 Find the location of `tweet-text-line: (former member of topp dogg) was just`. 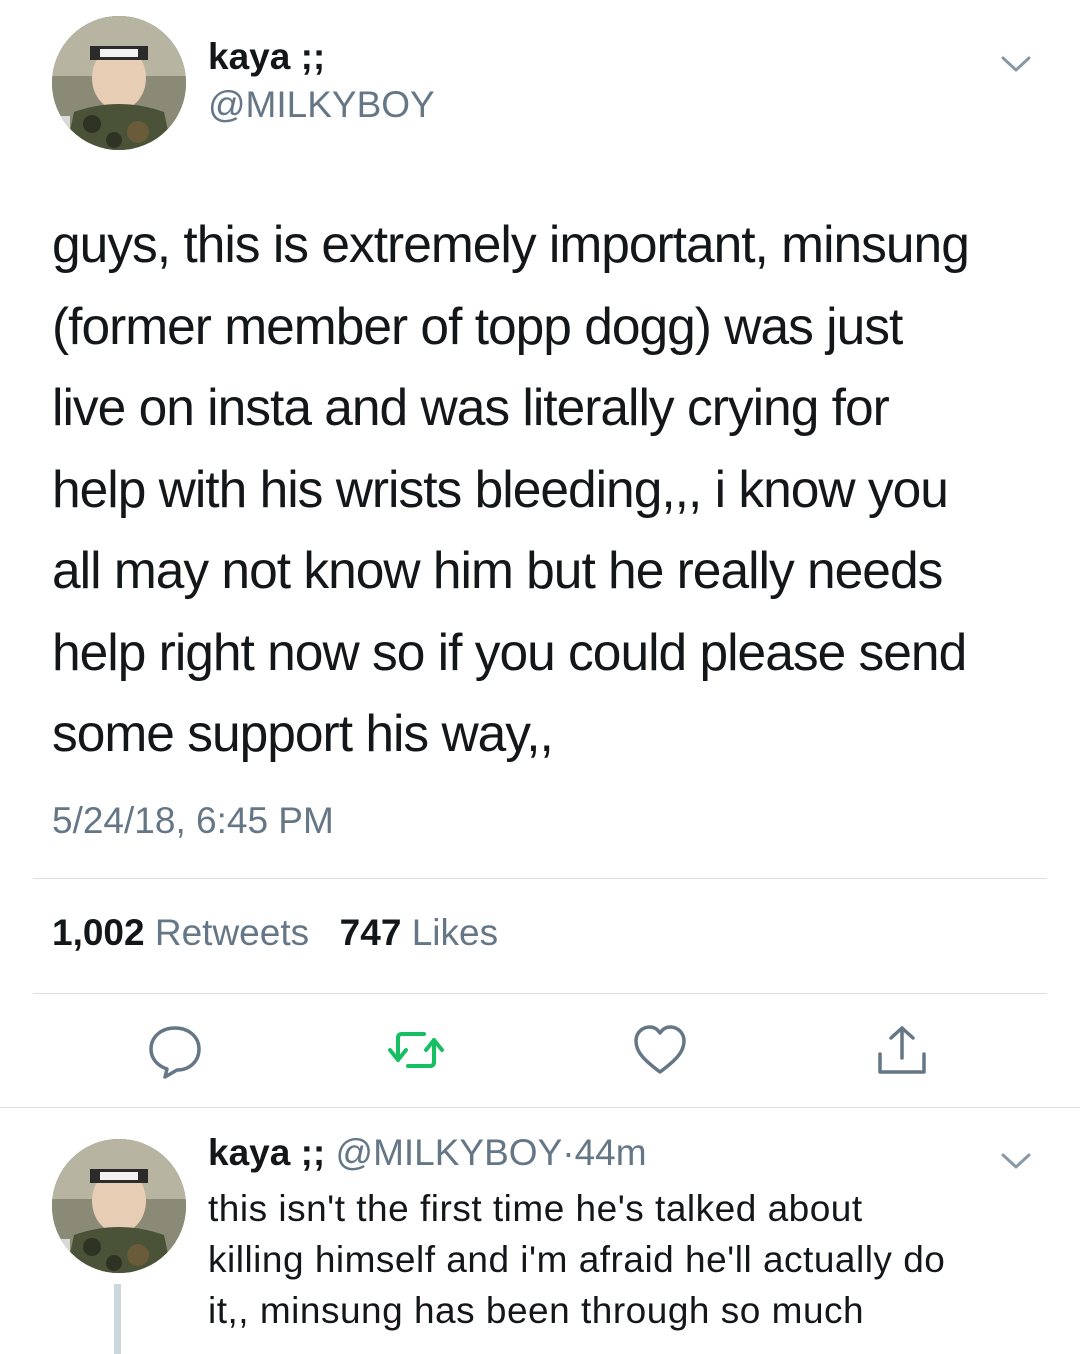

tweet-text-line: (former member of topp dogg) was just is located at coordinates (477, 325).